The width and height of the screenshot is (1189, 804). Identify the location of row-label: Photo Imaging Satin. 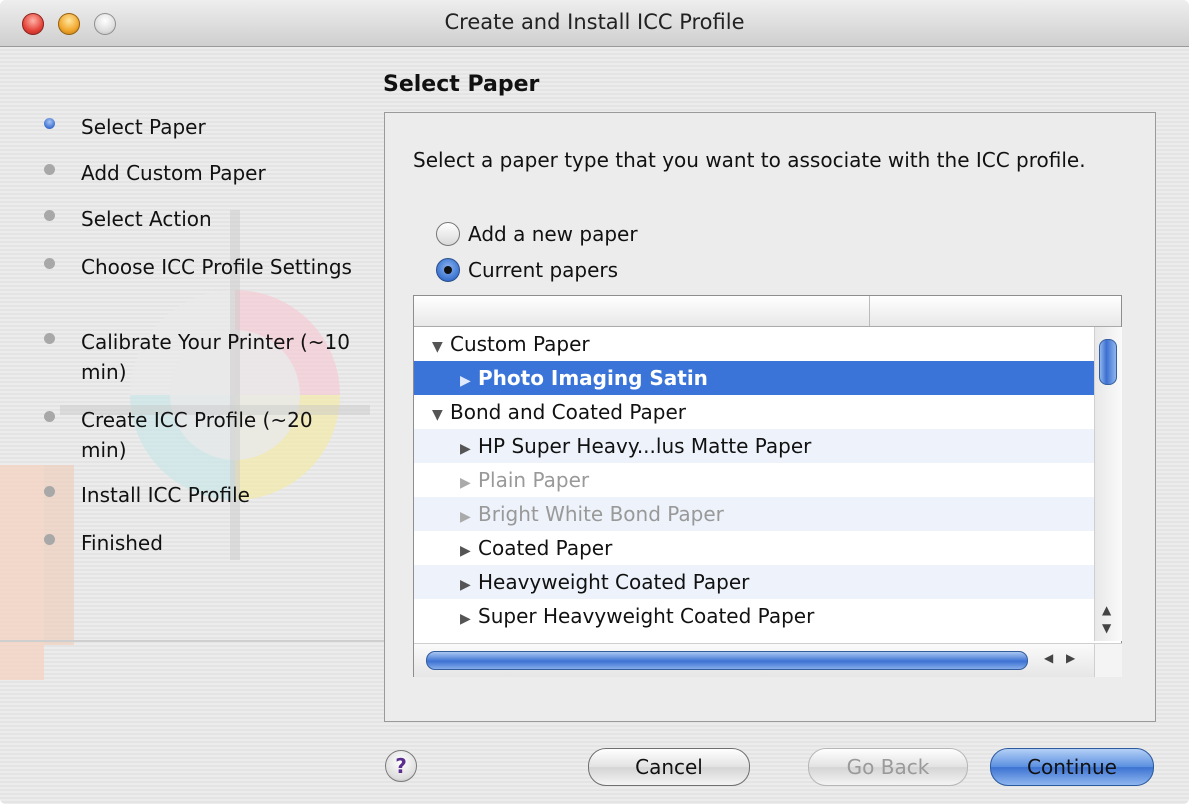
(593, 378).